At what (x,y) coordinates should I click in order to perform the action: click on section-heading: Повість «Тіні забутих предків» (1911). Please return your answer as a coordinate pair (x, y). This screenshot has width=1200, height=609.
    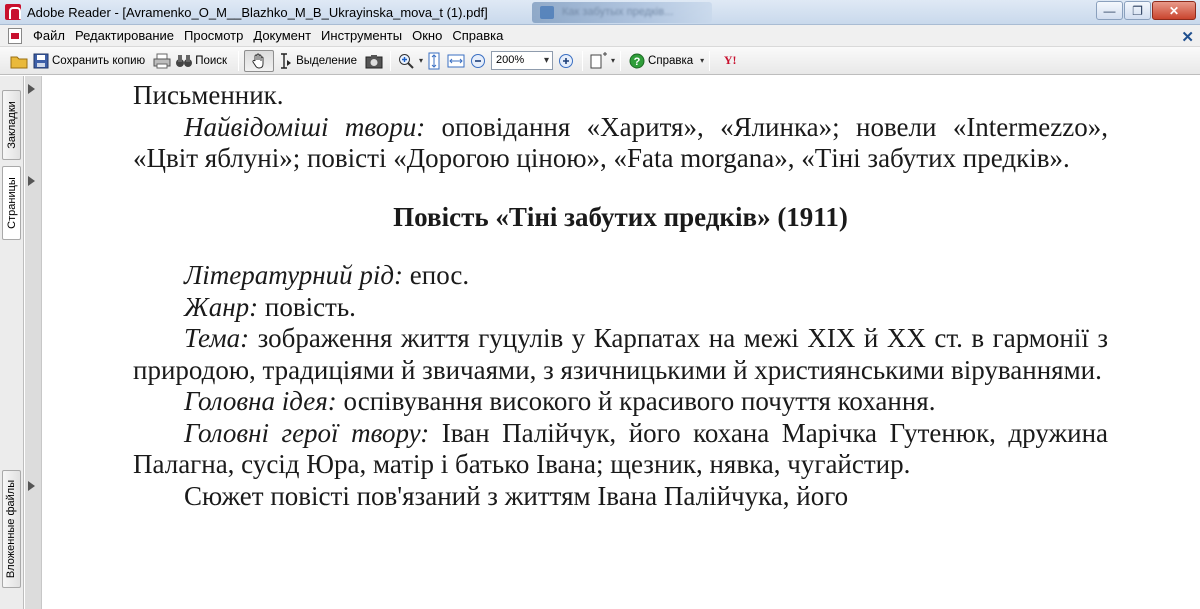
    Looking at the image, I should click on (620, 216).